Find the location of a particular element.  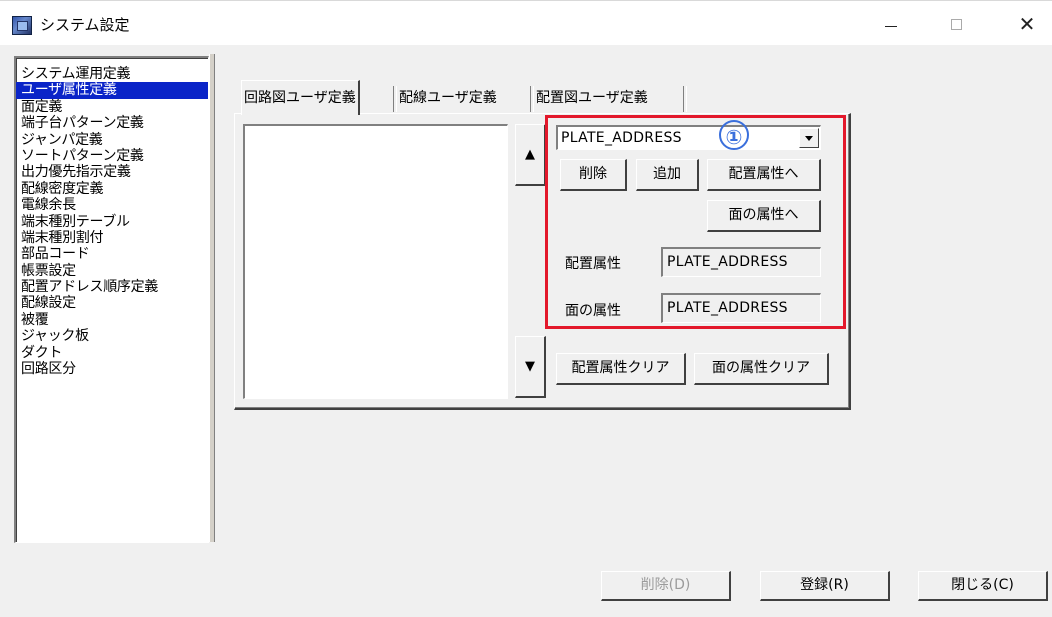

up-arrow-icon: ▲ is located at coordinates (530, 154).